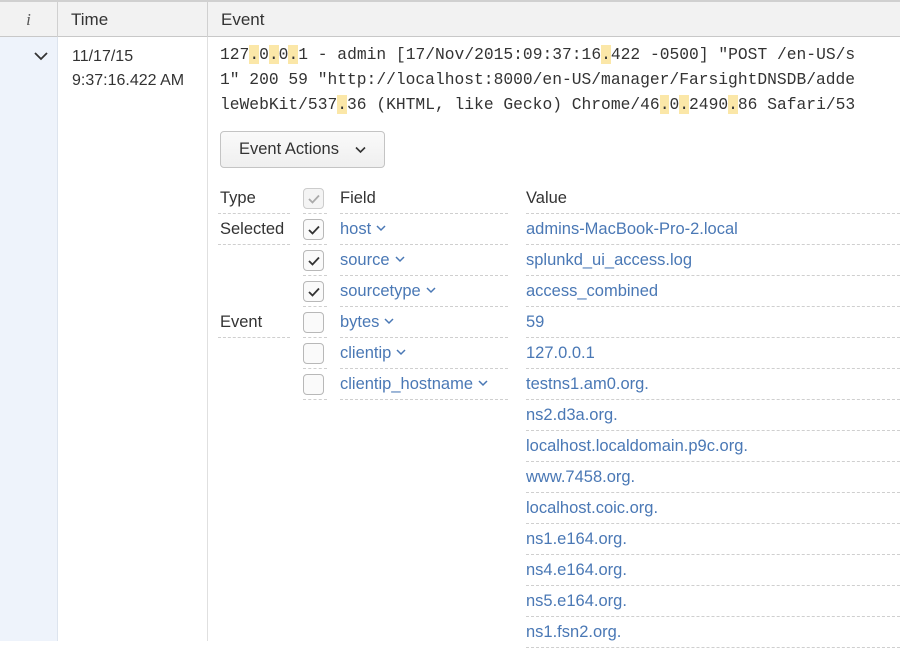 The image size is (900, 648). I want to click on event-actions-button: Event Actions, so click(302, 149).